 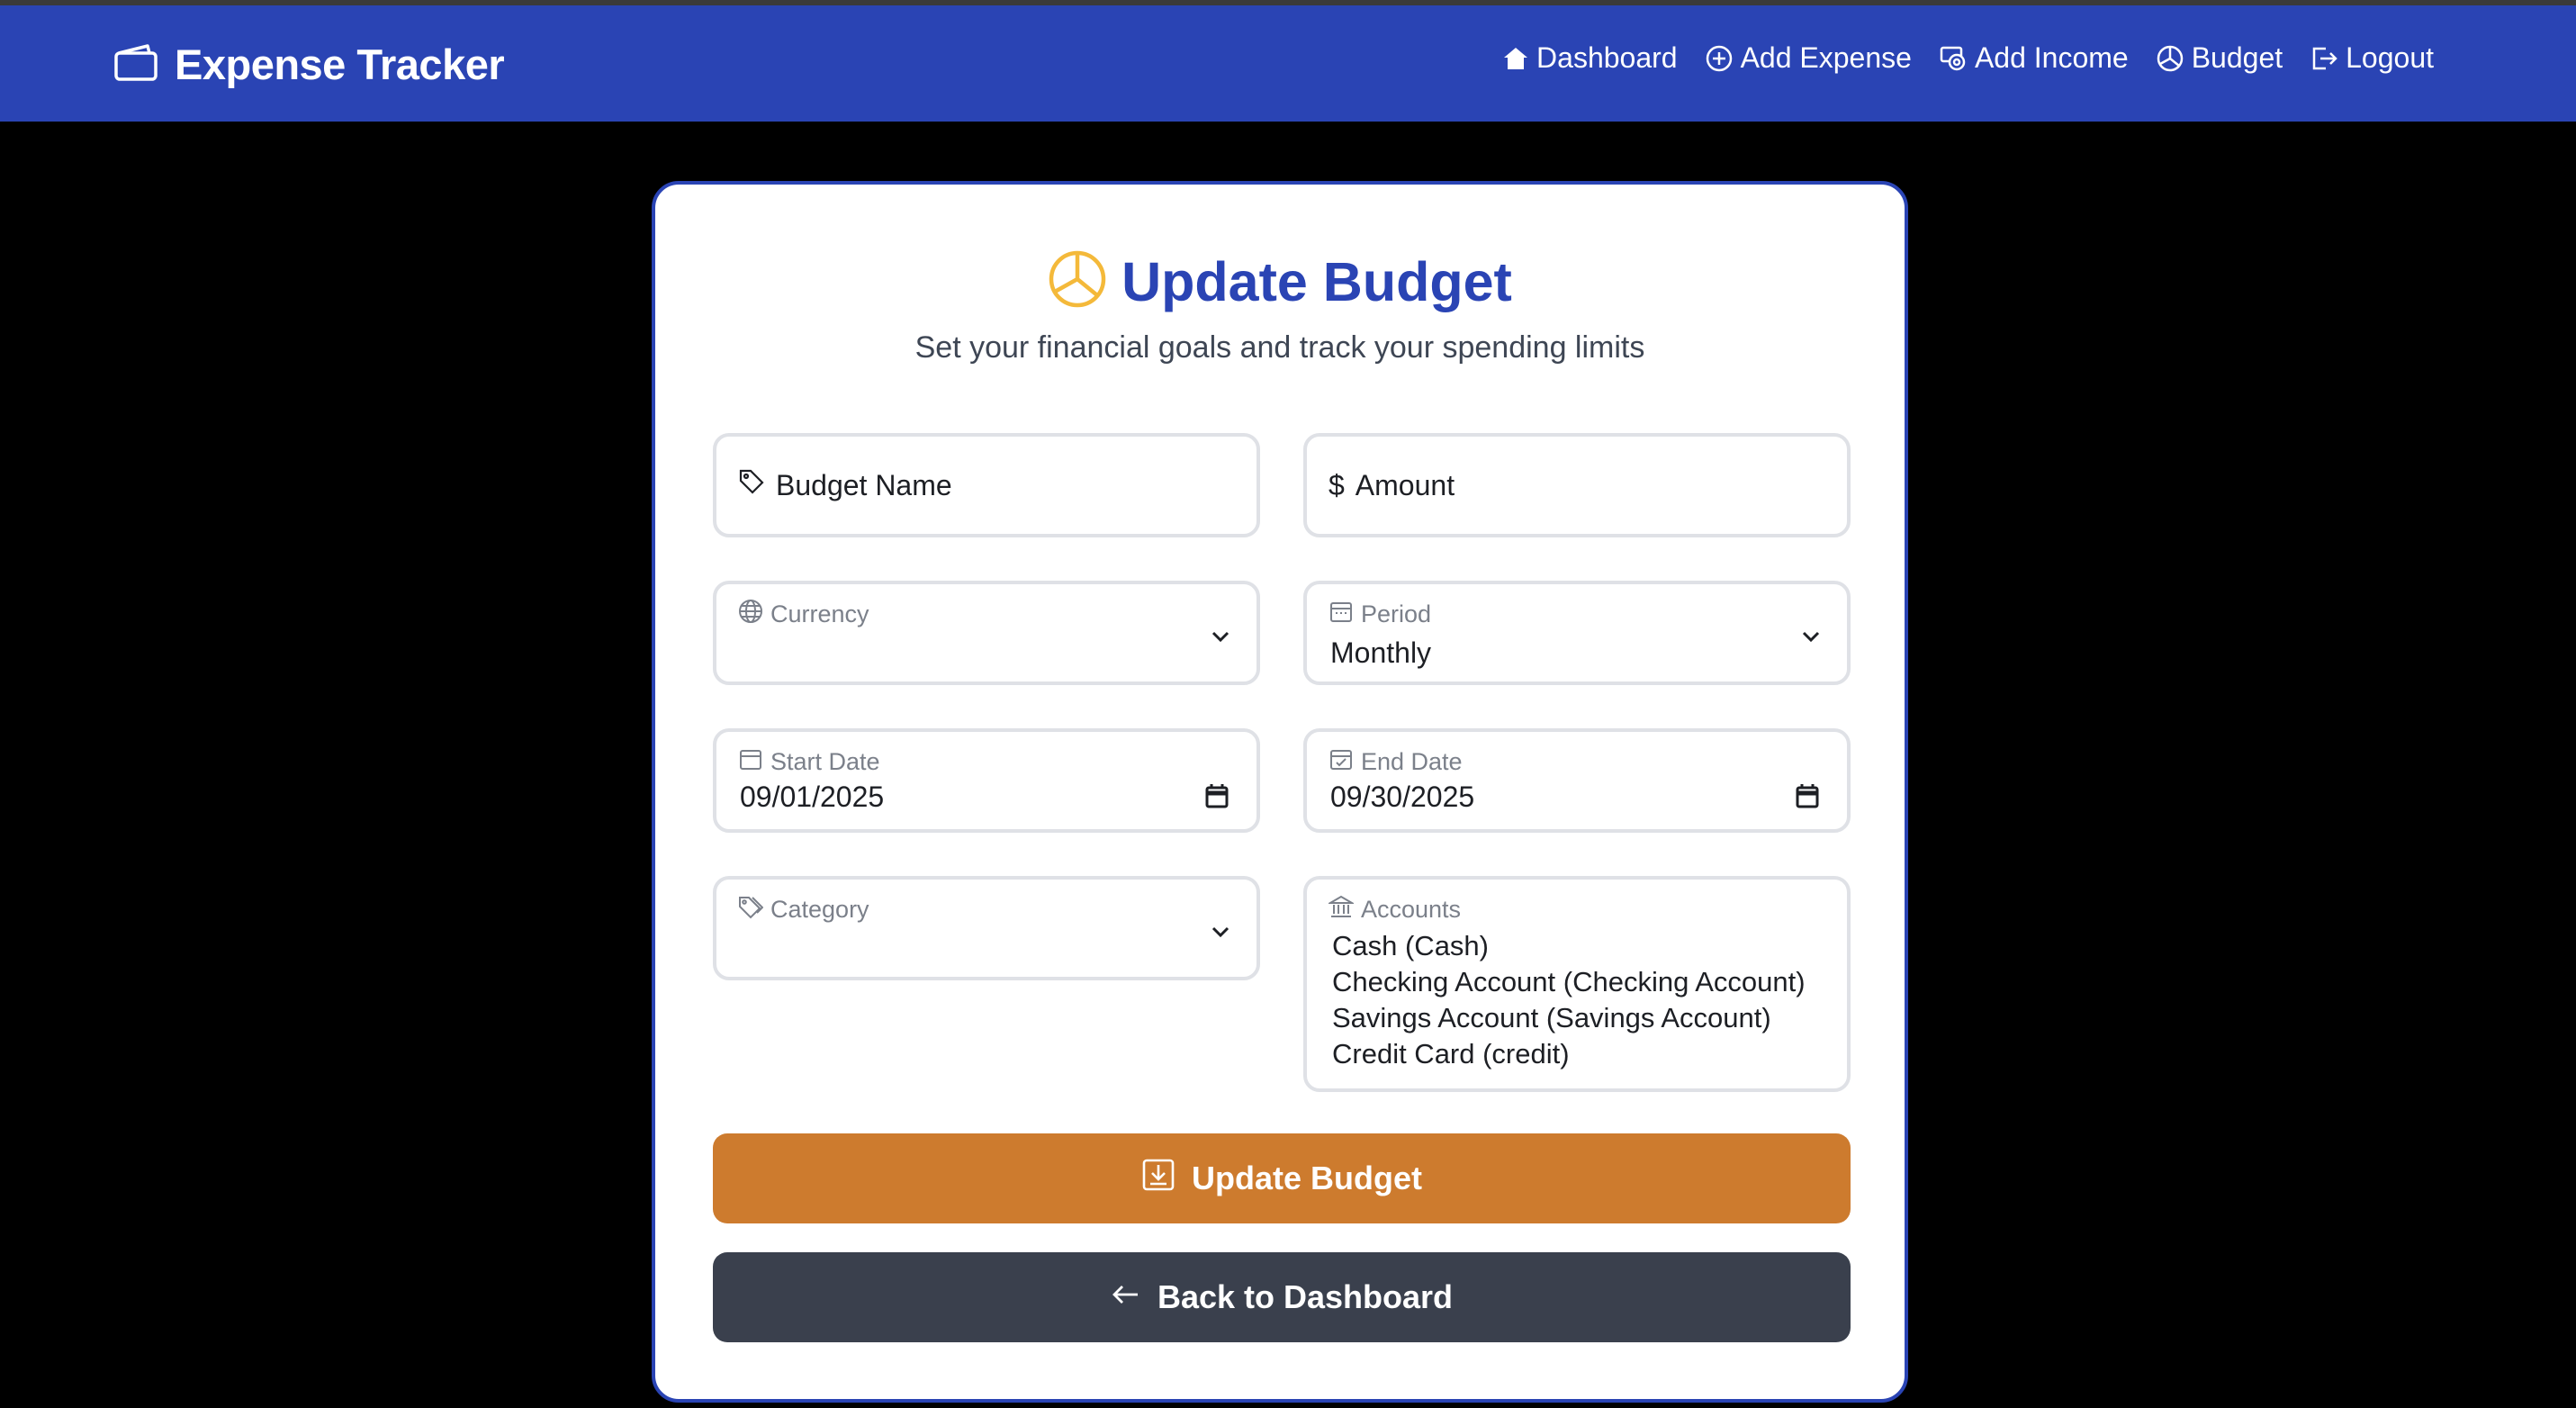 What do you see at coordinates (1396, 613) in the screenshot?
I see `period-label: Period` at bounding box center [1396, 613].